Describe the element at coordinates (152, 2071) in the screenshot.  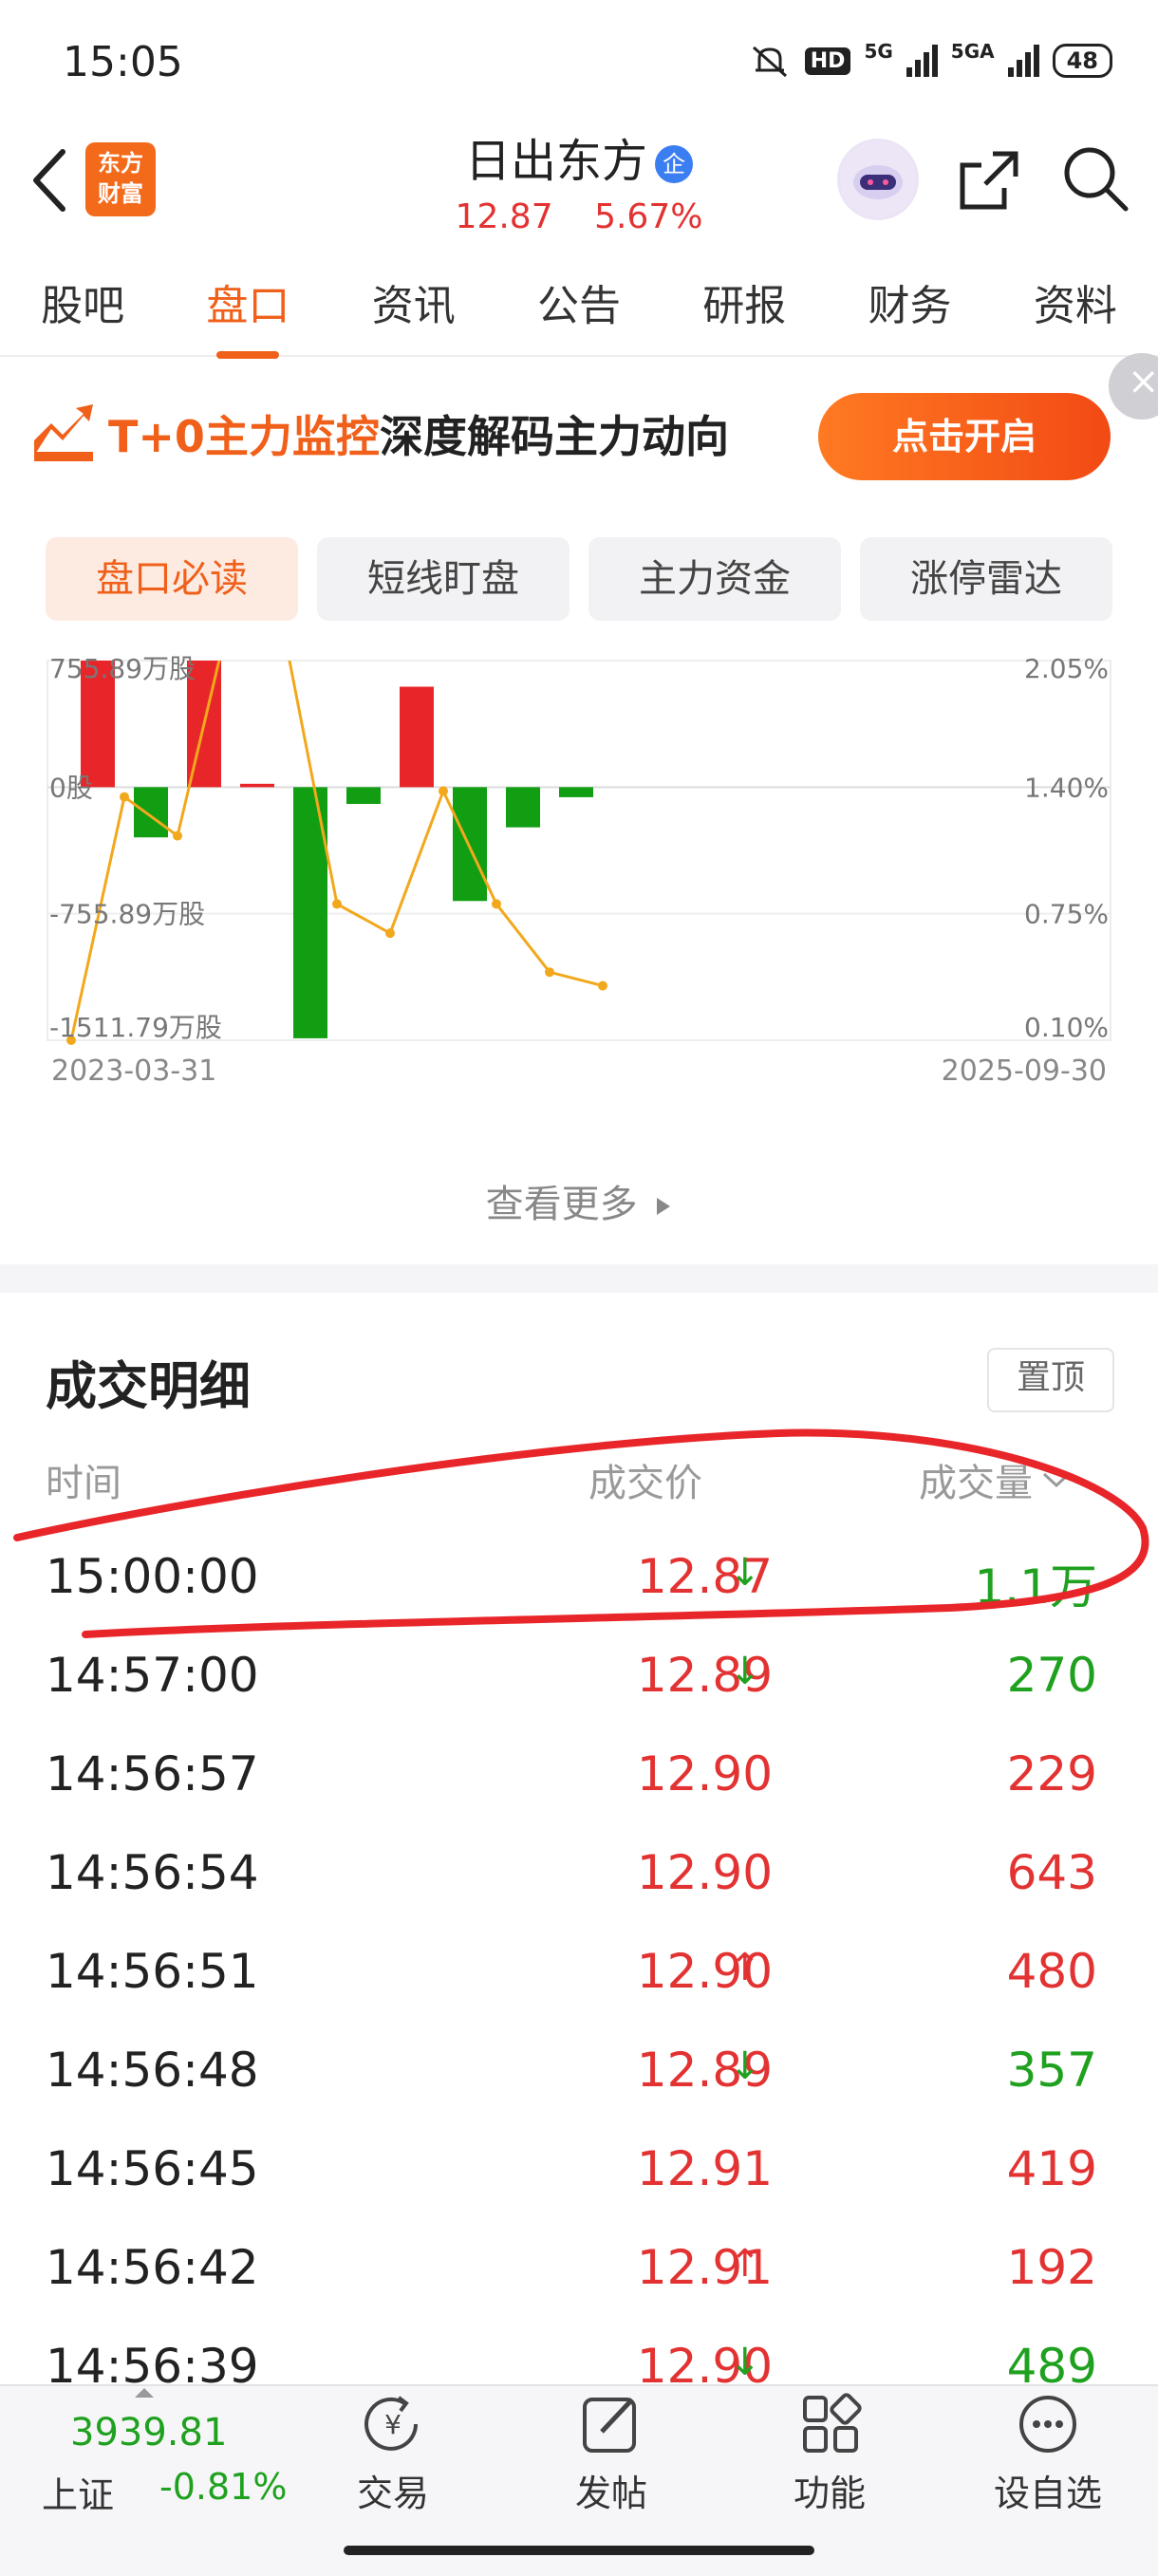
I see `trade-time: 14:56:48` at that location.